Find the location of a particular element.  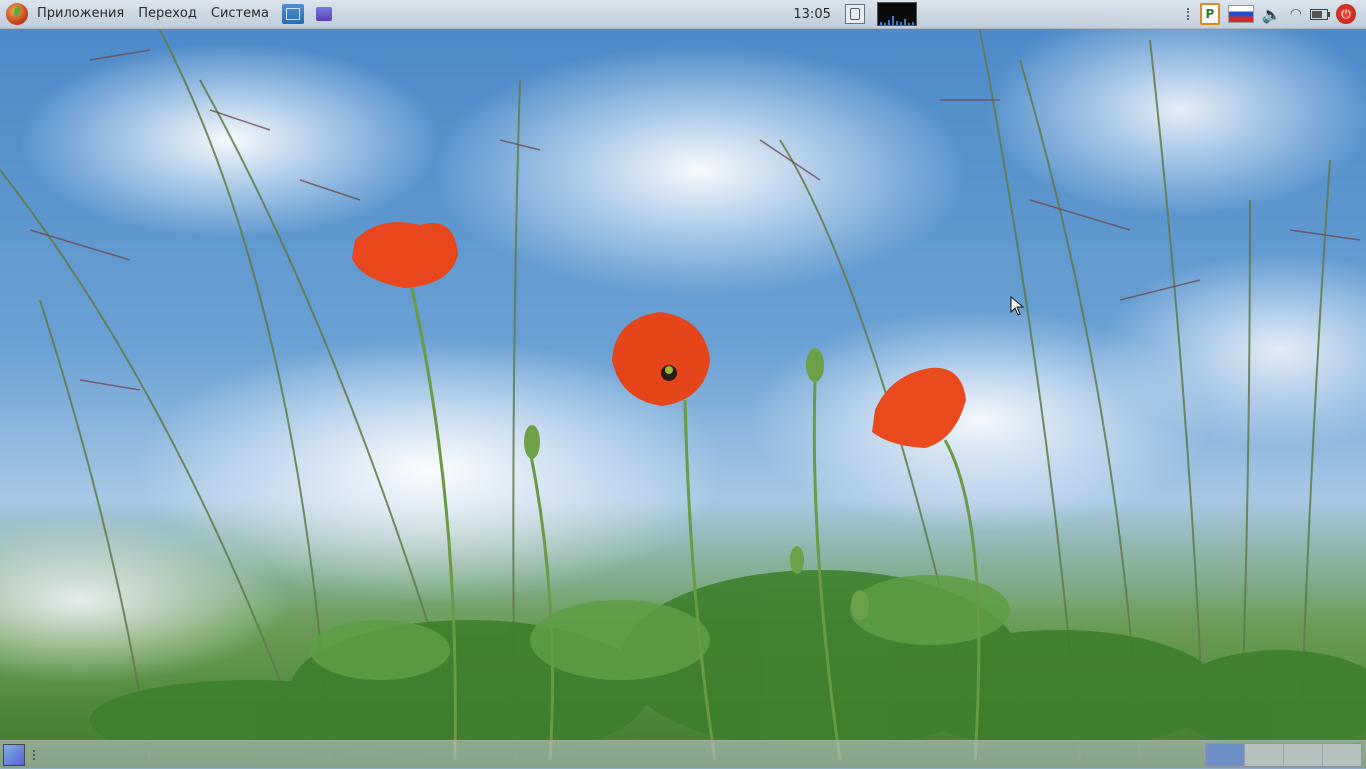

battery-icon is located at coordinates (1320, 14).